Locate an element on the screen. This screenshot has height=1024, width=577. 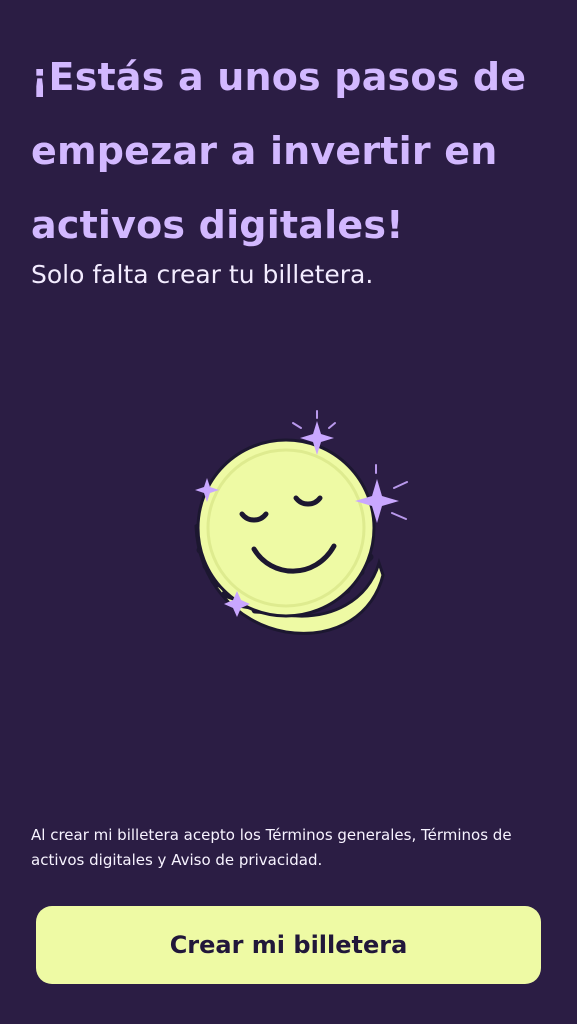
coin-face is located at coordinates (286, 528).